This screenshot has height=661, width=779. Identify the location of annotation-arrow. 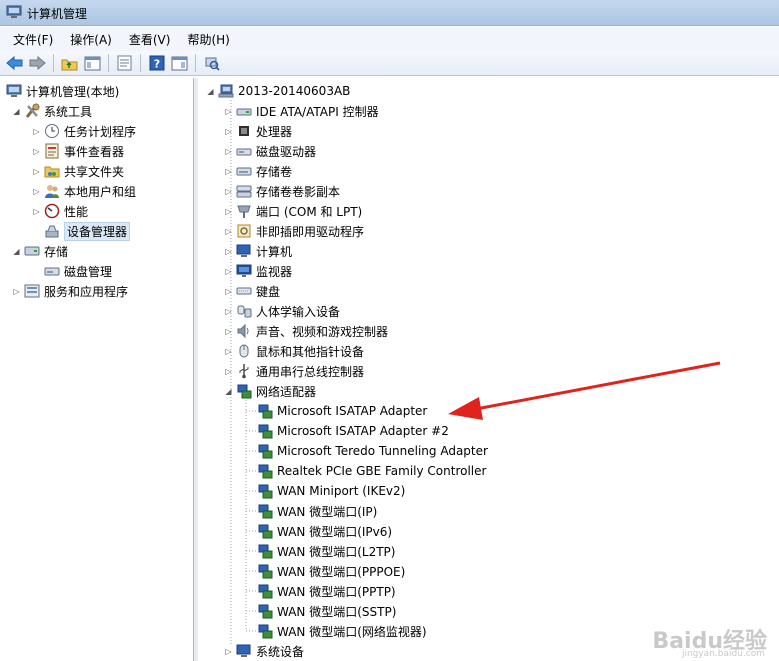
(584, 390).